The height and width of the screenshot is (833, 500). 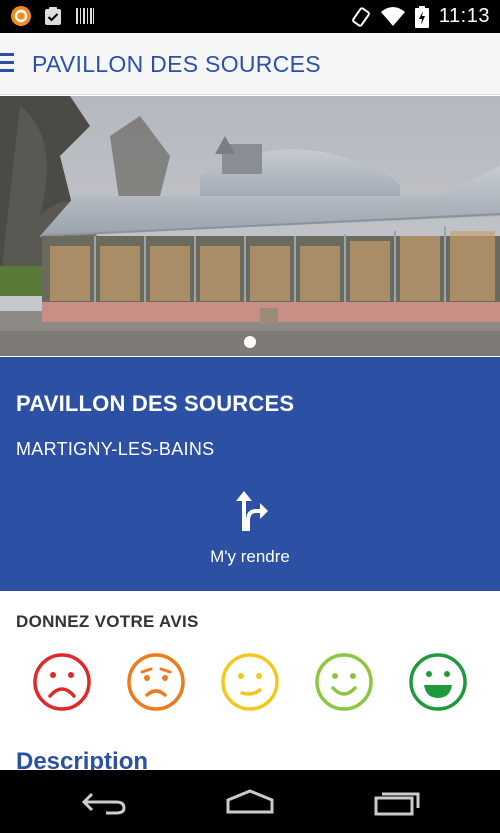 I want to click on directions-label: M'y rendre, so click(x=250, y=556).